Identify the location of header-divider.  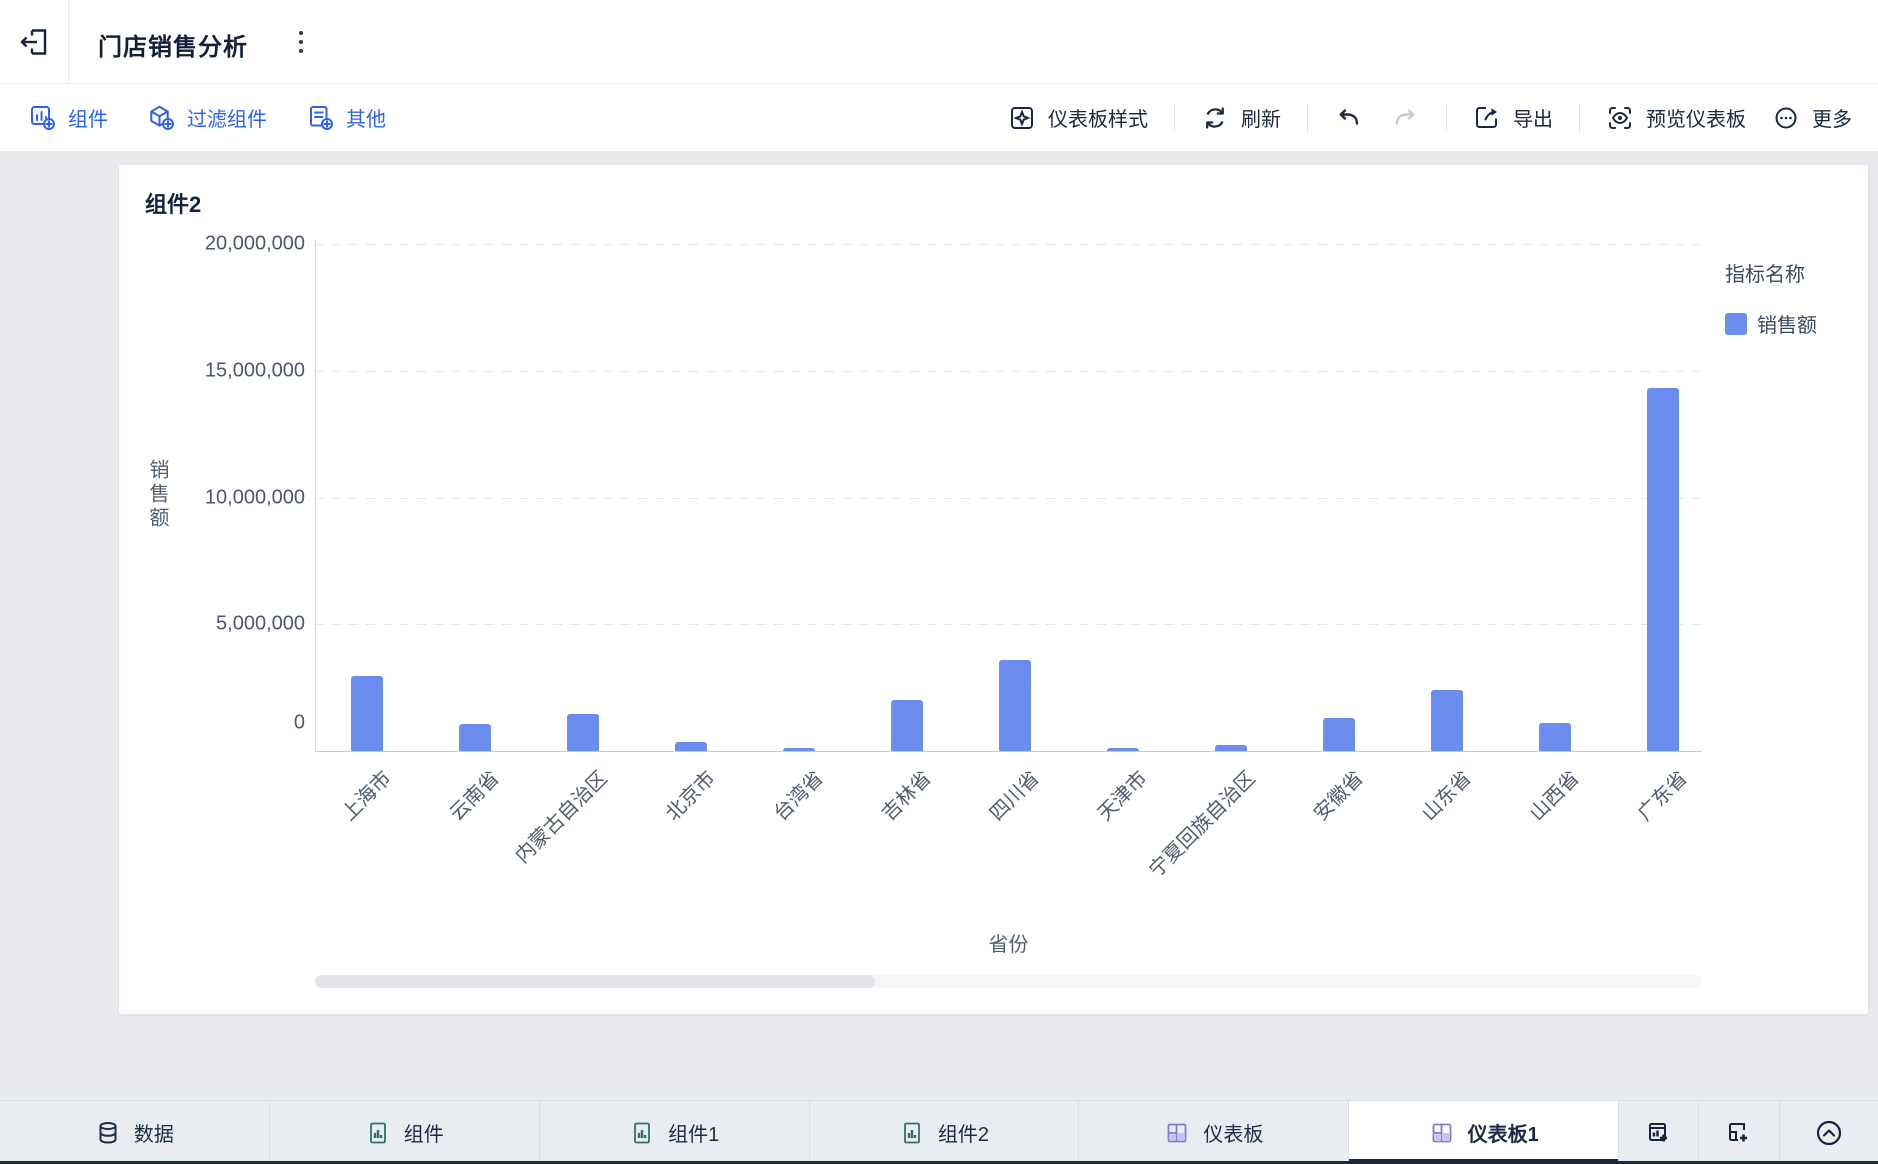
(68, 41).